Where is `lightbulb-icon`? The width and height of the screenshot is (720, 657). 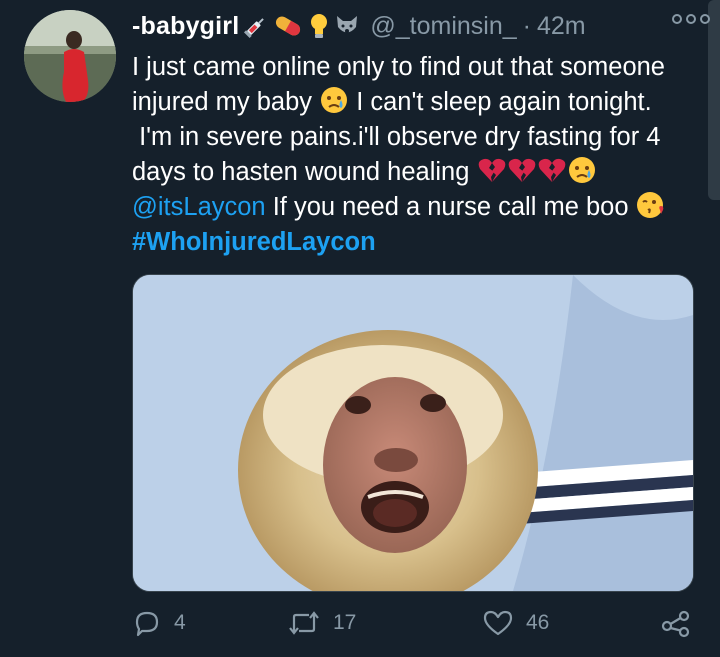
lightbulb-icon is located at coordinates (319, 26).